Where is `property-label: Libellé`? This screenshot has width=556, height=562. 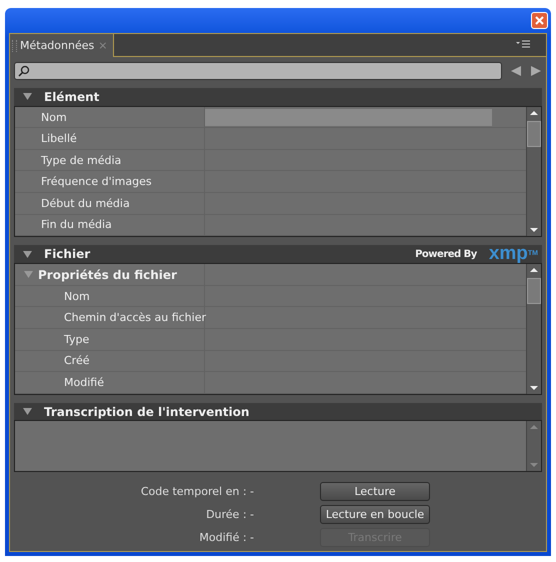
property-label: Libellé is located at coordinates (110, 138).